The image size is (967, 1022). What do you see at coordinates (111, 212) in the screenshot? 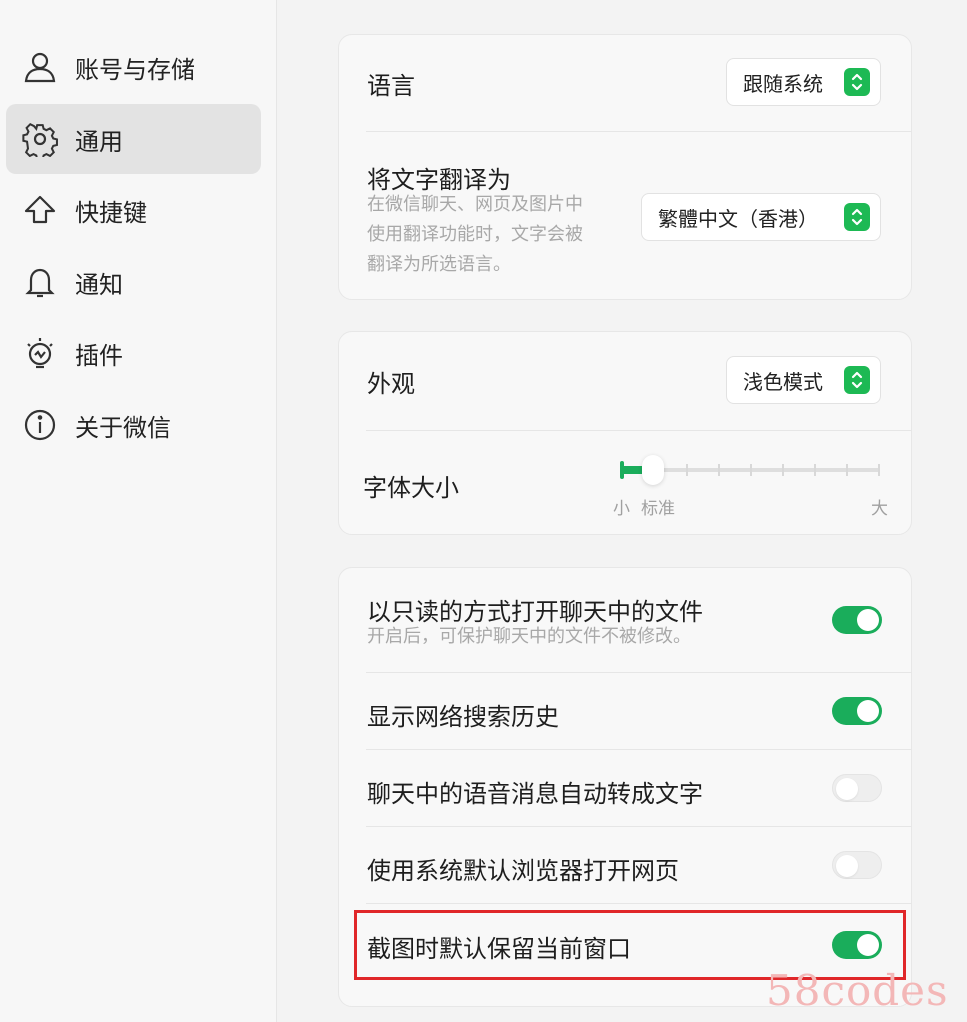
I see `sidebar-item-label: 快捷键` at bounding box center [111, 212].